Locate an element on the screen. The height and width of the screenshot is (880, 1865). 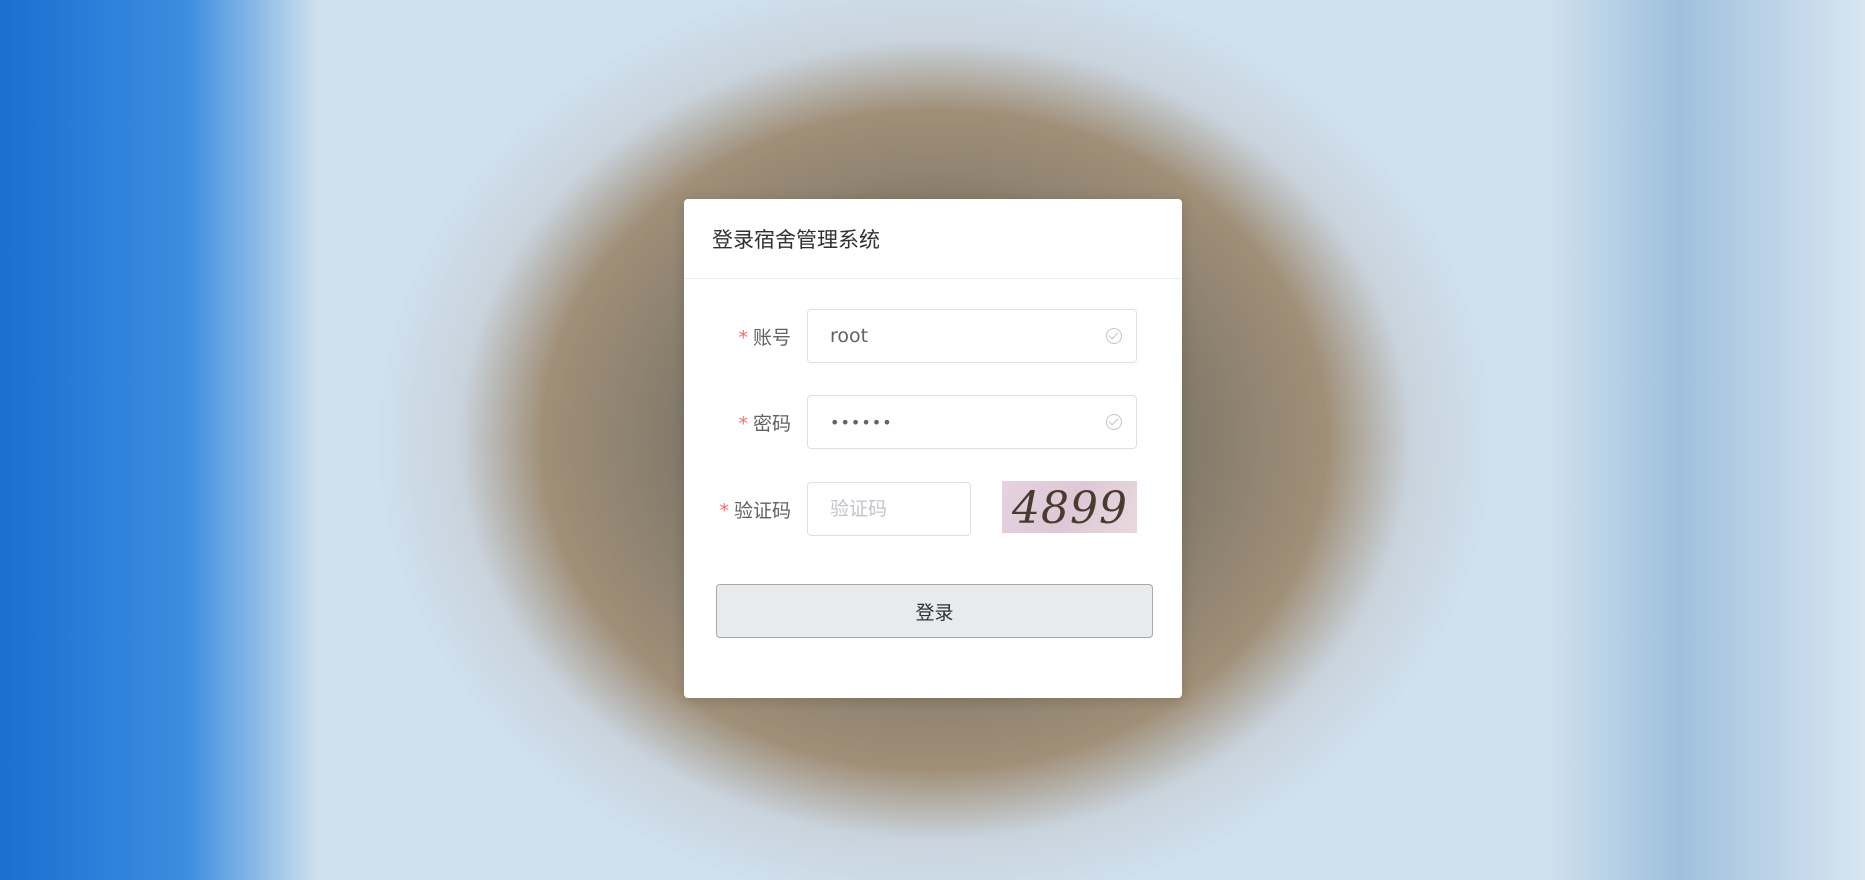
captcha-row: * 验证码 is located at coordinates (827, 509).